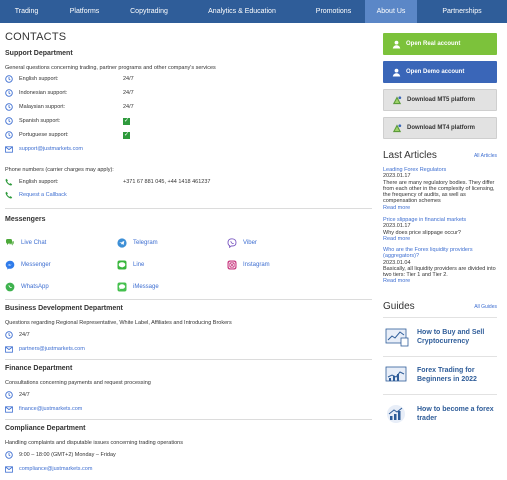  What do you see at coordinates (67, 121) in the screenshot?
I see `support-row-spanish: Spanish support: ✓` at bounding box center [67, 121].